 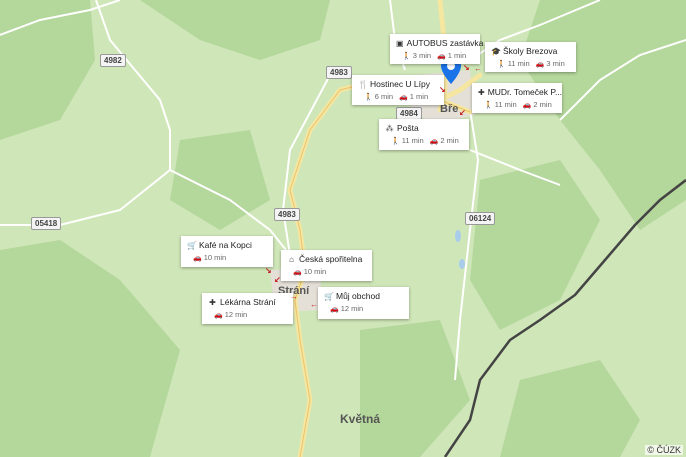 What do you see at coordinates (424, 134) in the screenshot?
I see `poi-posta: ⁂ Pošta 🚶 11 min 🚗 2 min` at bounding box center [424, 134].